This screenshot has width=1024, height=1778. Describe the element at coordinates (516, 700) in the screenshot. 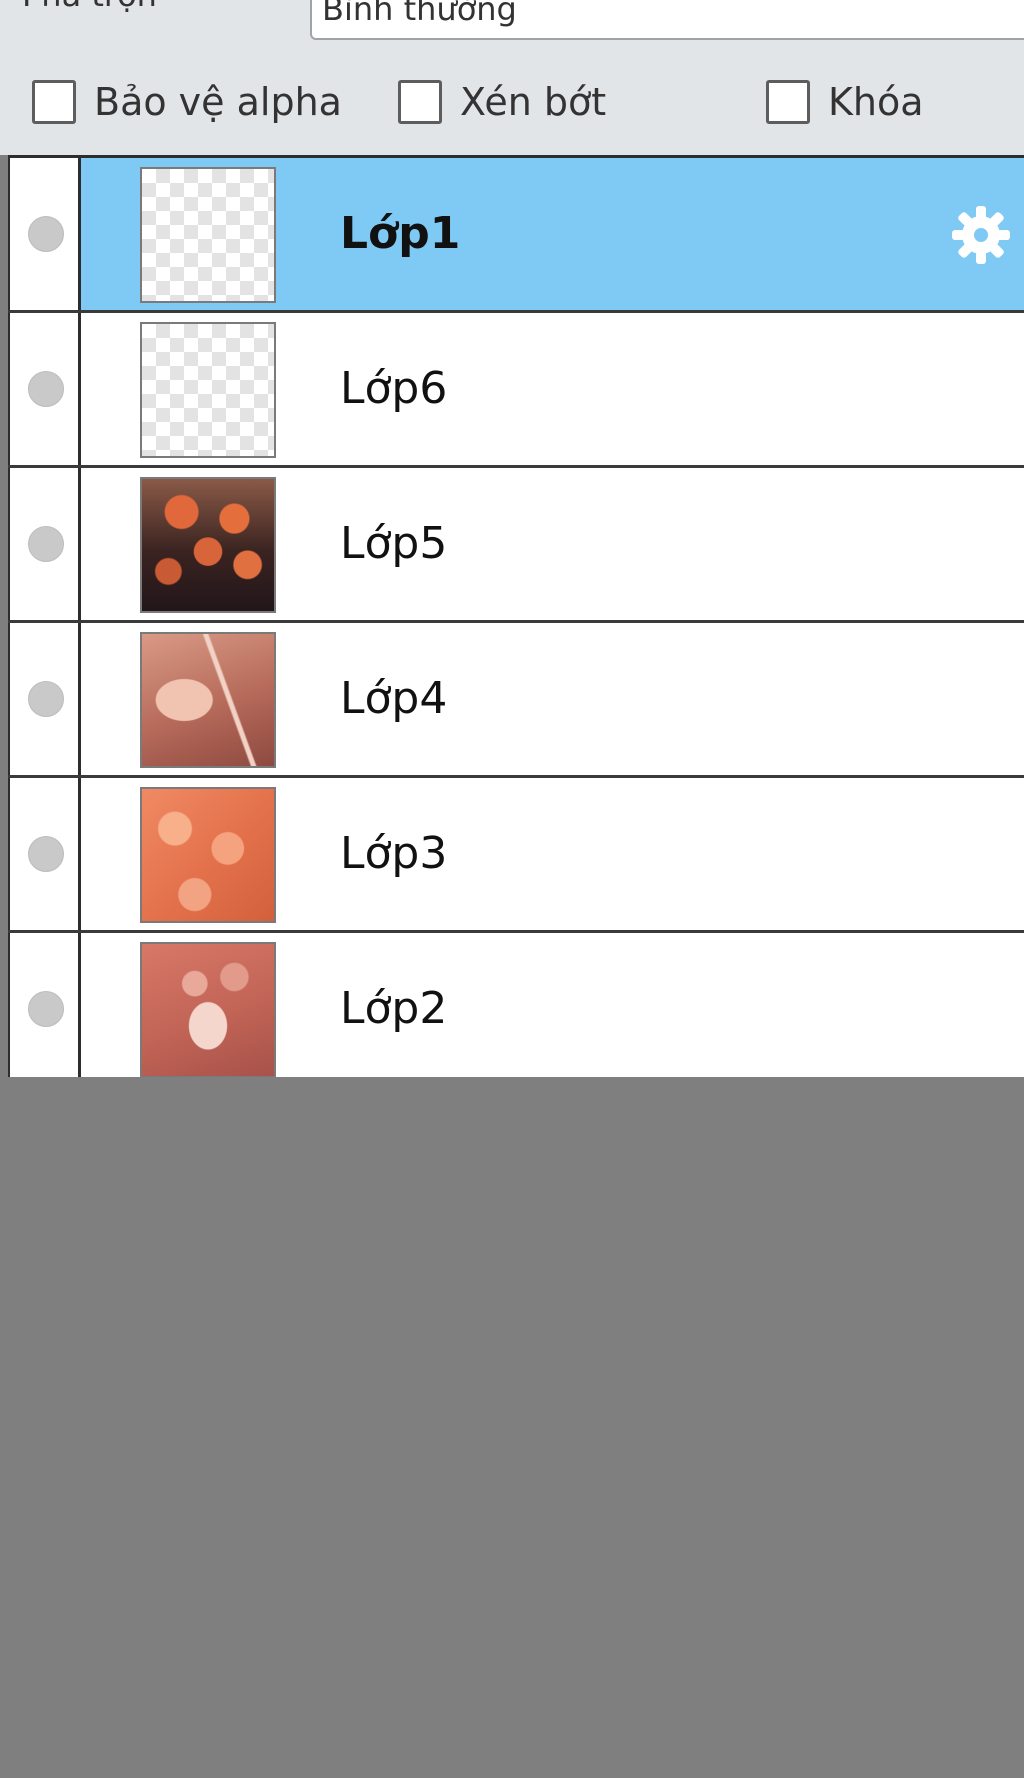

I see `layer-row-lop4: Lớp4` at that location.